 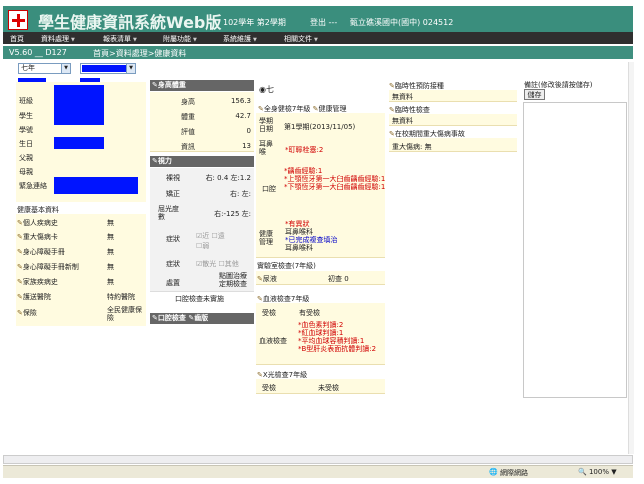 What do you see at coordinates (243, 116) in the screenshot?
I see `weight-value: 42.7` at bounding box center [243, 116].